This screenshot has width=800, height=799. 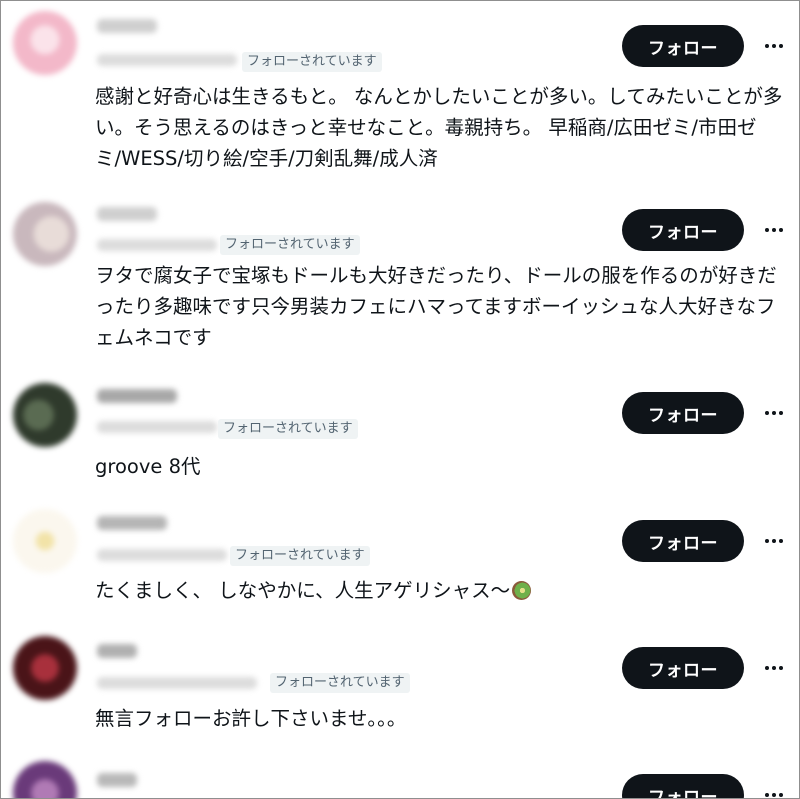 I want to click on user-bio: groove 8代, so click(x=148, y=466).